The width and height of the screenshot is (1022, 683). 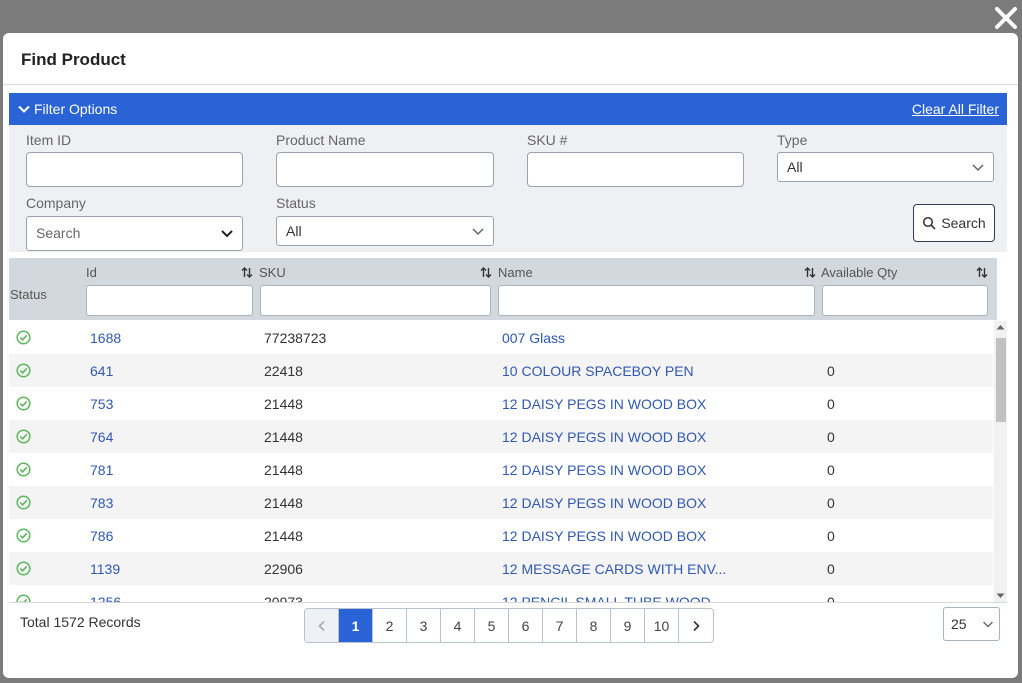 What do you see at coordinates (385, 231) in the screenshot?
I see `status-select: All` at bounding box center [385, 231].